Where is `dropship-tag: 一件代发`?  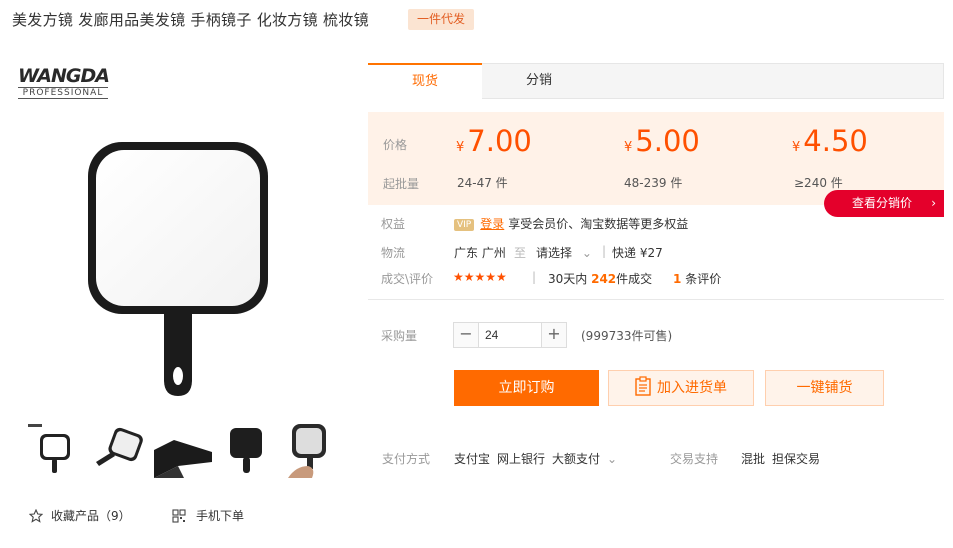 dropship-tag: 一件代发 is located at coordinates (441, 19).